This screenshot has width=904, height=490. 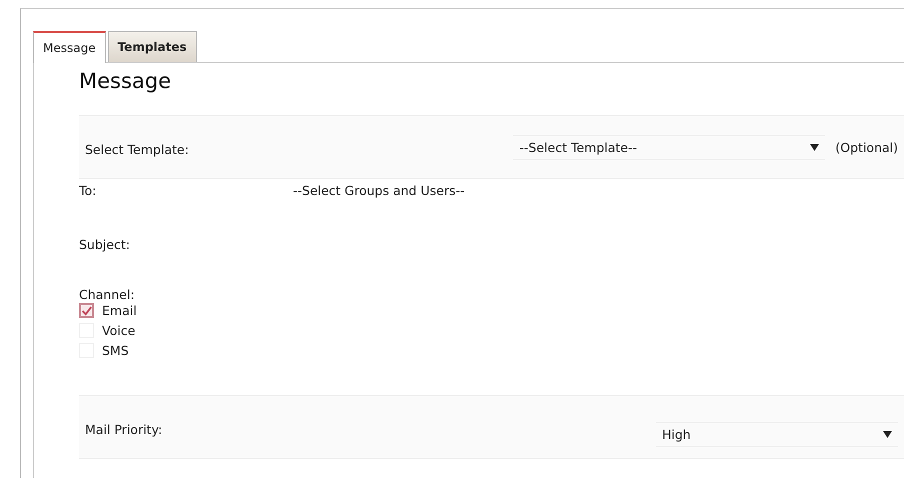 I want to click on tab: Message, so click(x=69, y=47).